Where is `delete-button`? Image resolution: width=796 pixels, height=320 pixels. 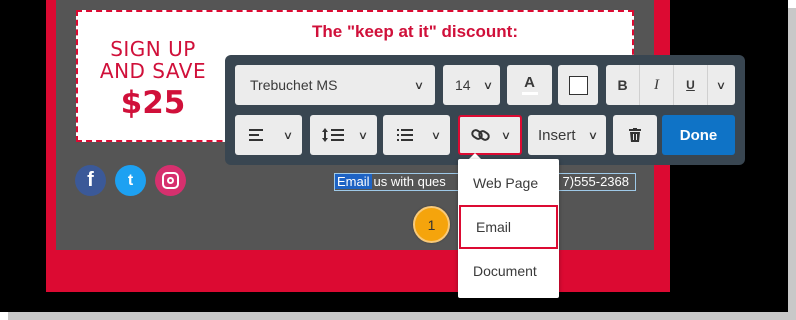
delete-button is located at coordinates (635, 135).